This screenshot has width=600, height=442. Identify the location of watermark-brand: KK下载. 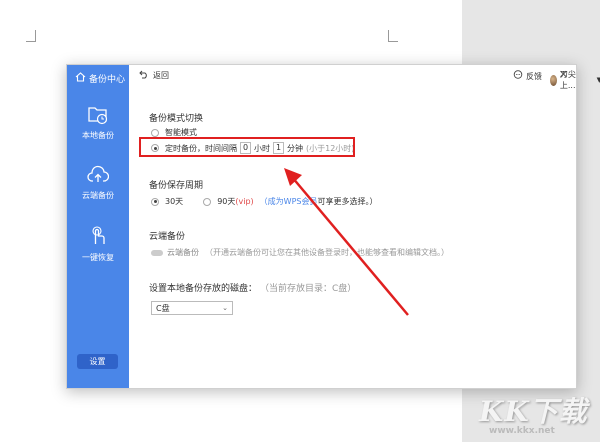
(533, 411).